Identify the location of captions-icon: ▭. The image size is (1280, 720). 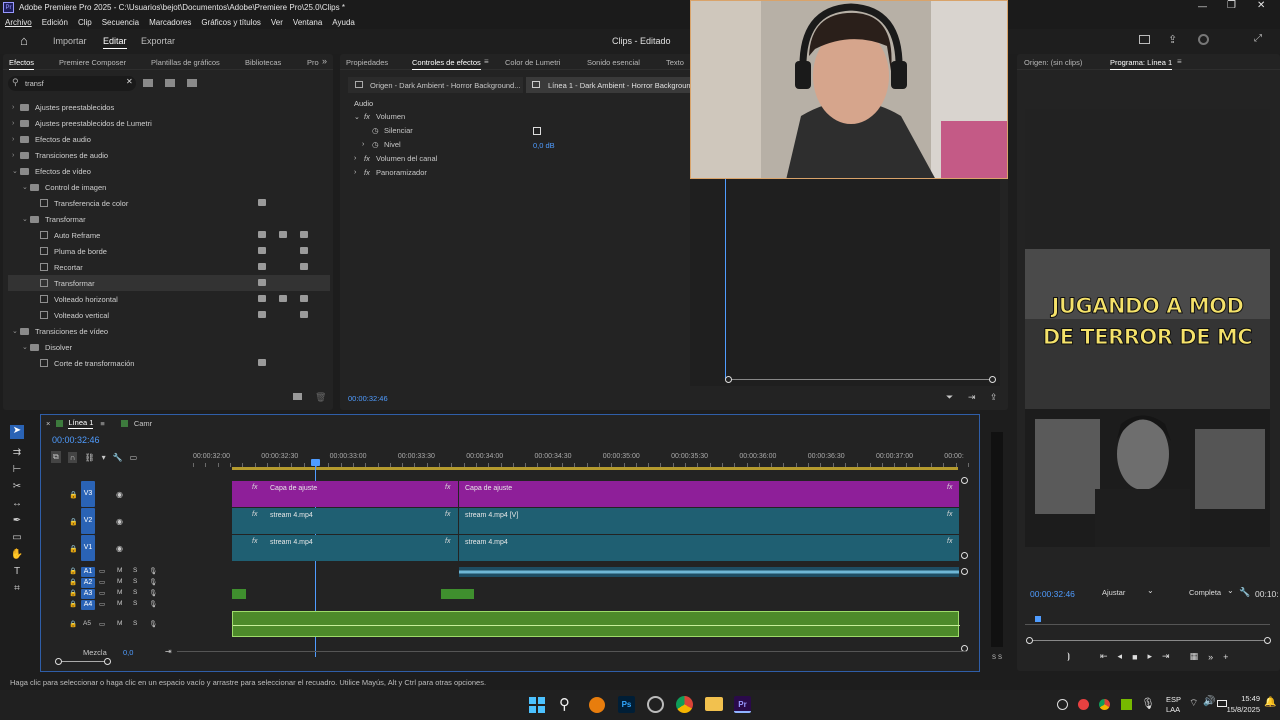
(134, 457).